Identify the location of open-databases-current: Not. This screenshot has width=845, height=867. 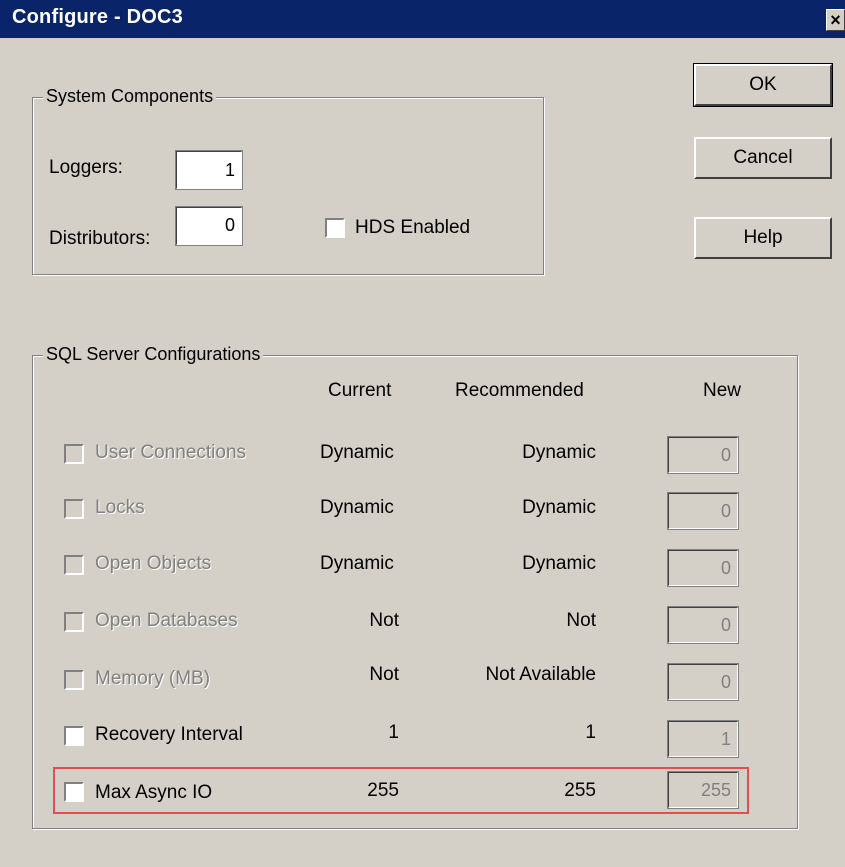
(384, 620).